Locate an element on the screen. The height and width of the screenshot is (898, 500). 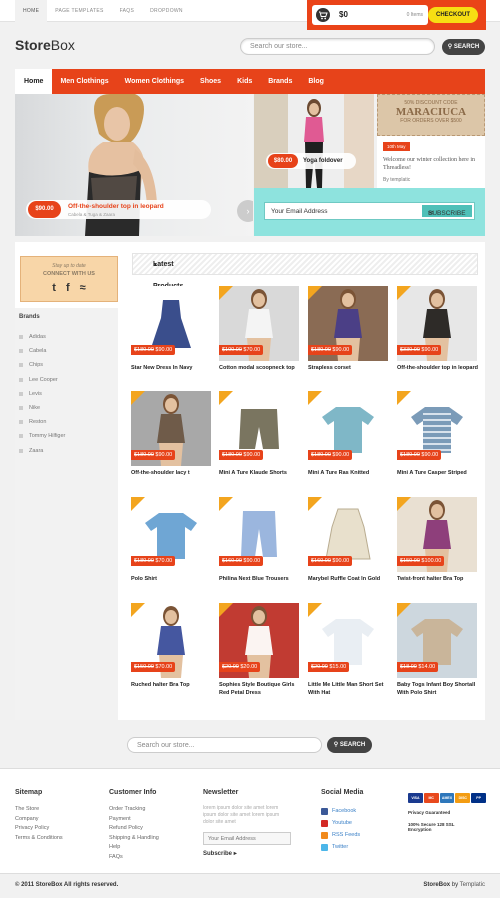
product-name: Mini A Ture Klaude Shorts is located at coordinates (260, 473).